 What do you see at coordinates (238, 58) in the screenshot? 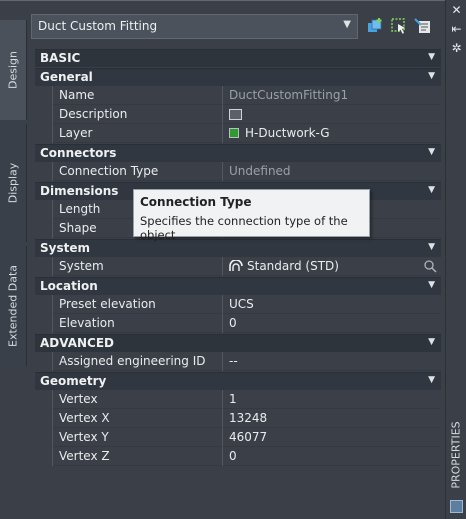
I see `category-basic: BASIC ▼` at bounding box center [238, 58].